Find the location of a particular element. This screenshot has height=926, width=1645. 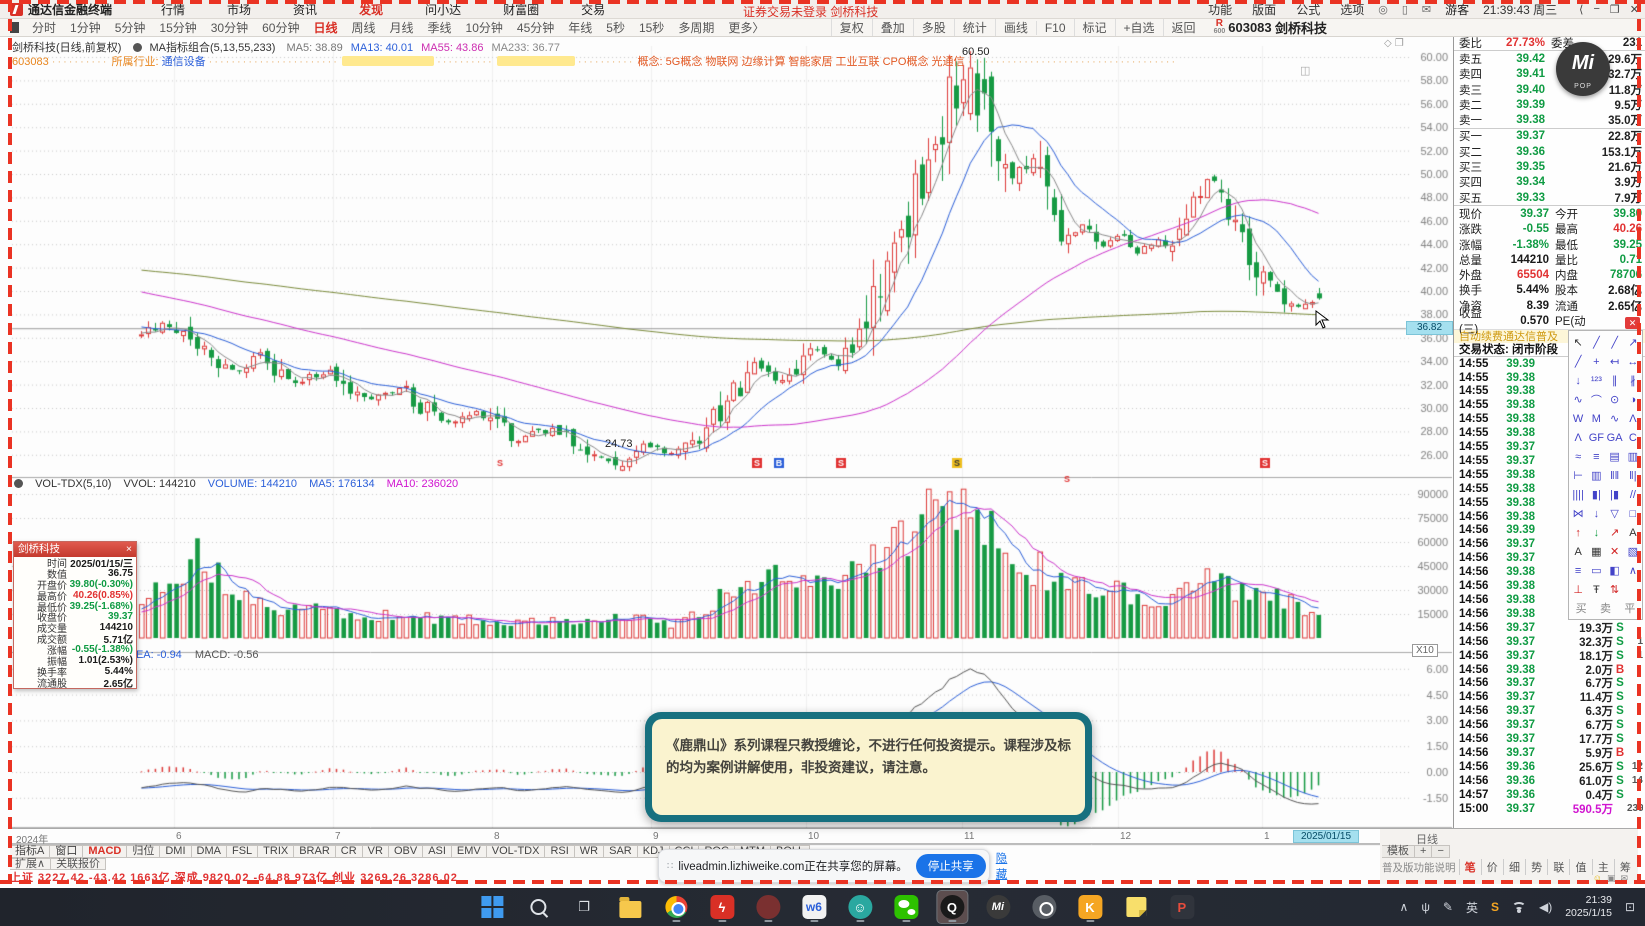

indicator-tab: 窗口 is located at coordinates (67, 851).